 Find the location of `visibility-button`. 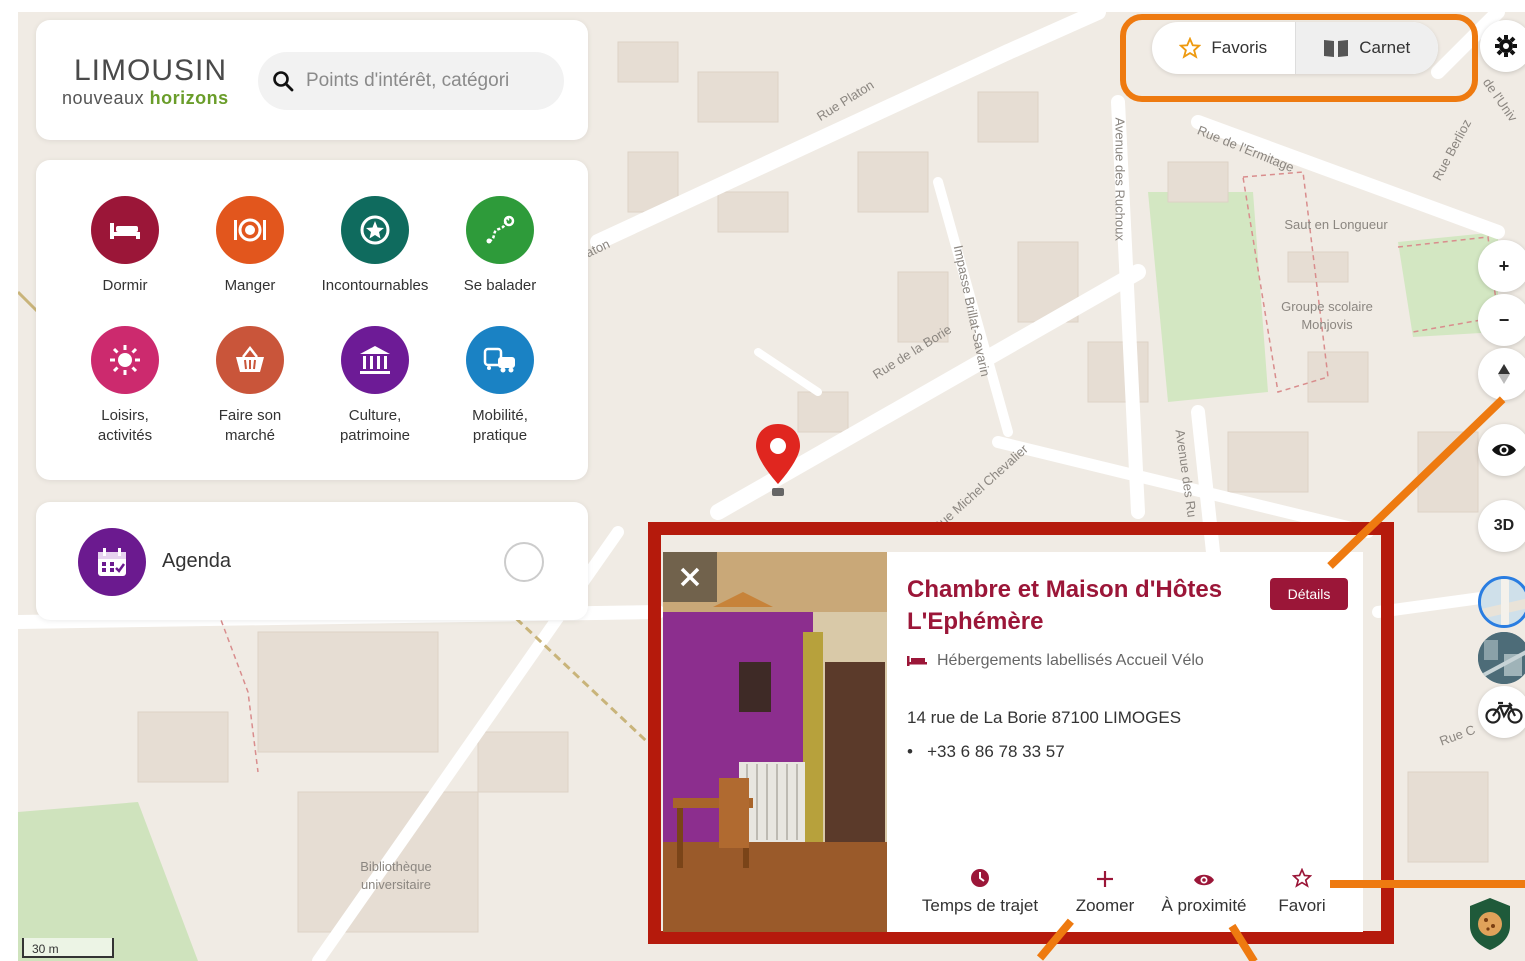

visibility-button is located at coordinates (1501, 450).